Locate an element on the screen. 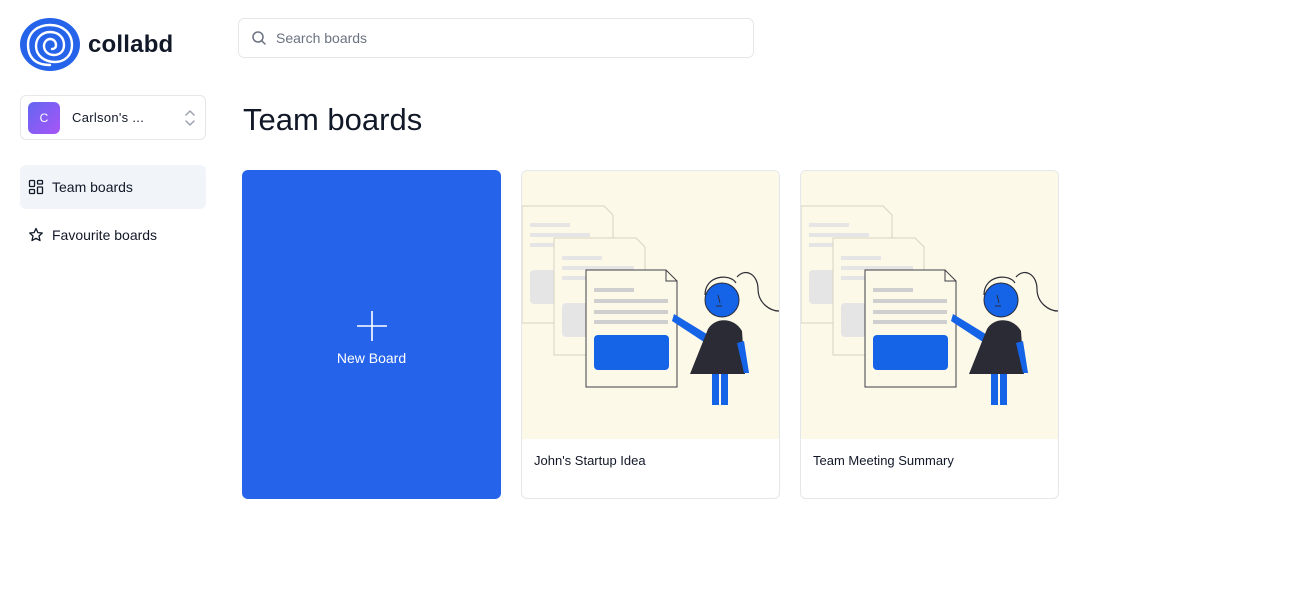 This screenshot has height=615, width=1300. search-icon is located at coordinates (259, 38).